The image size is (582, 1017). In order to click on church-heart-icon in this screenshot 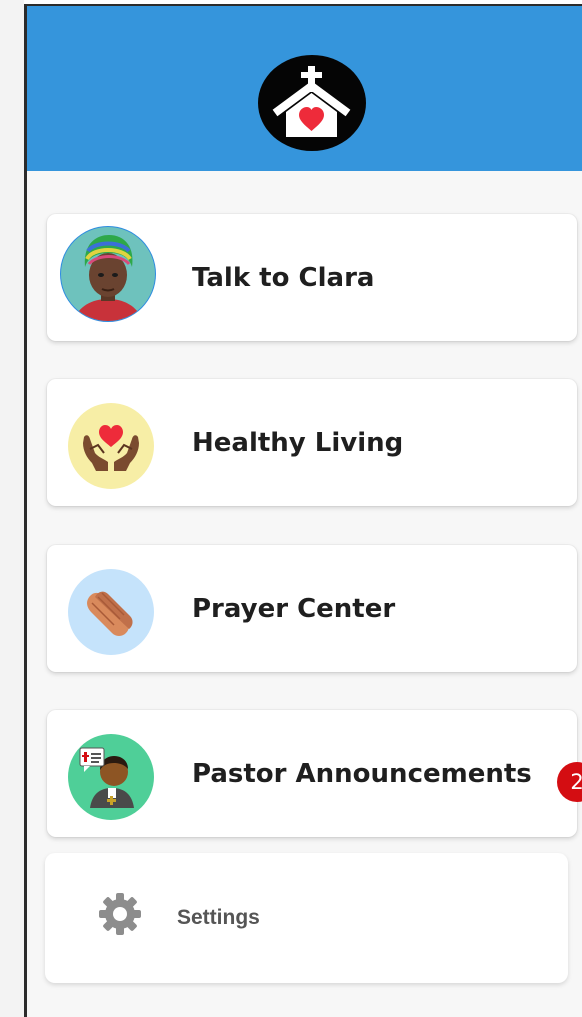, I will do `click(312, 103)`.